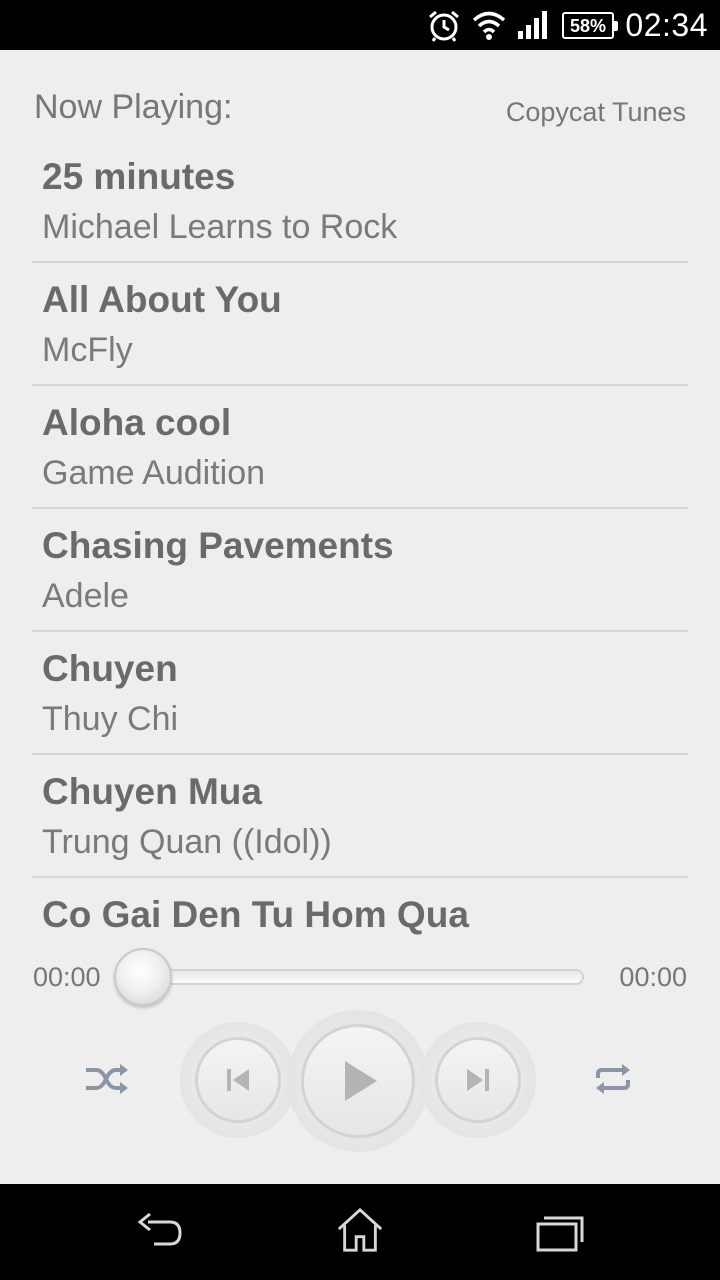  I want to click on alarm-icon, so click(444, 26).